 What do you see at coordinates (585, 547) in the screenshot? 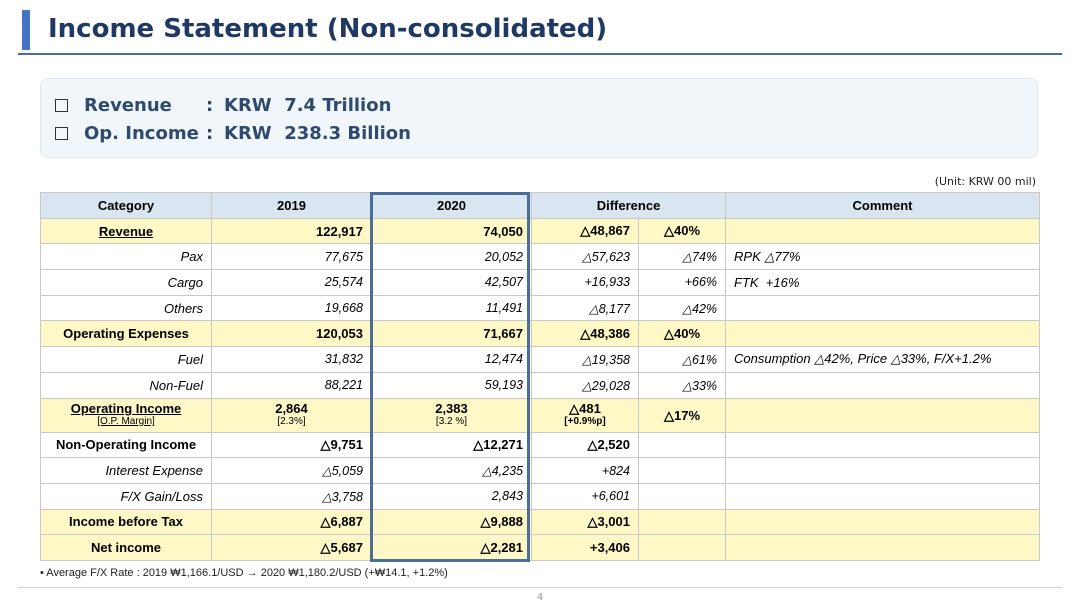
I see `difference-value: +3,406` at bounding box center [585, 547].